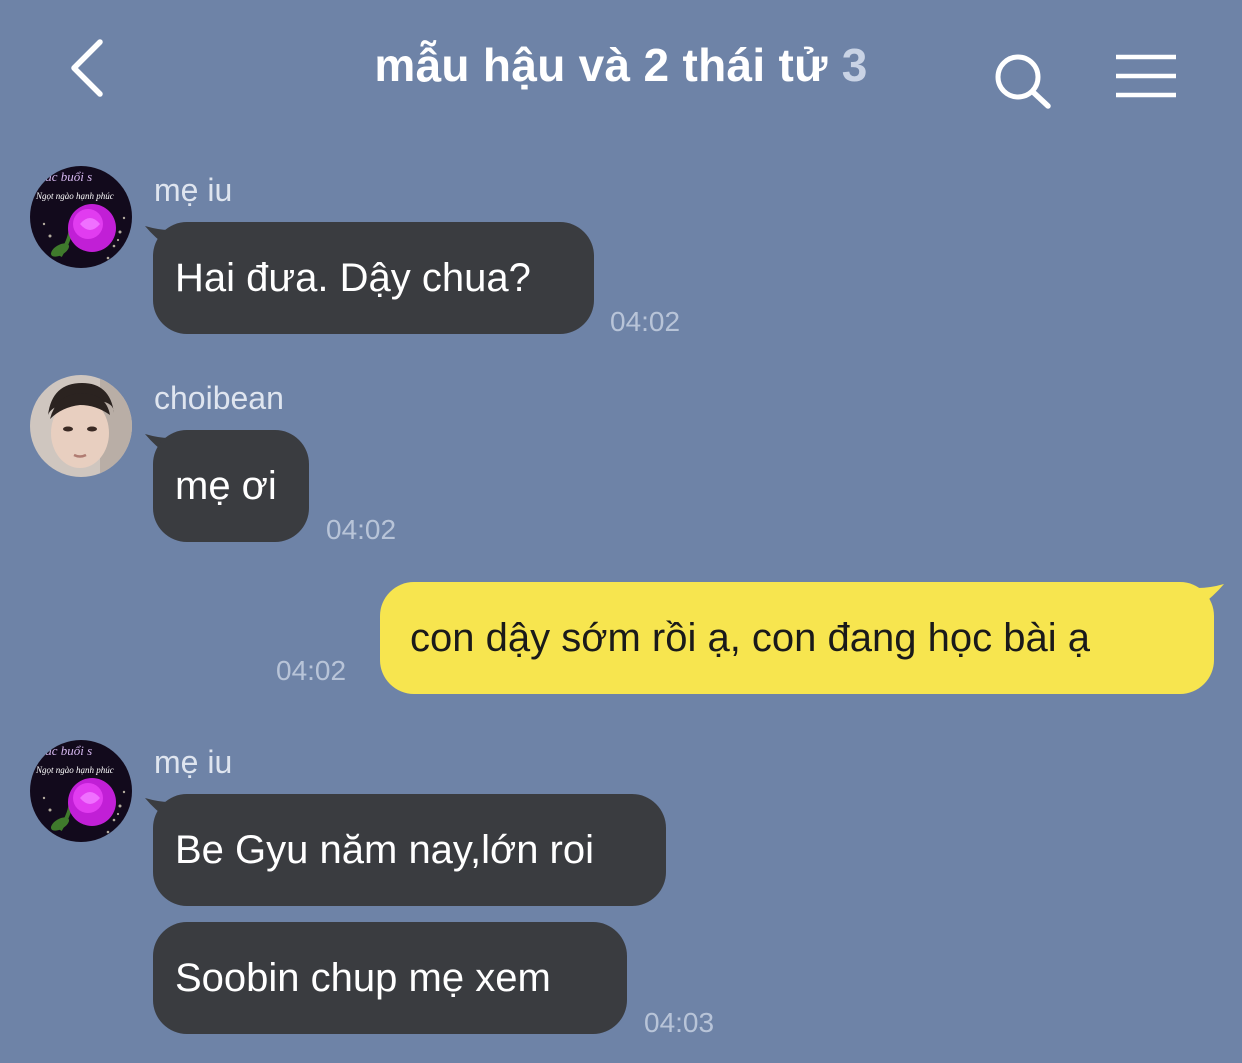  Describe the element at coordinates (231, 486) in the screenshot. I see `message-bubble: mẹ ơi` at that location.